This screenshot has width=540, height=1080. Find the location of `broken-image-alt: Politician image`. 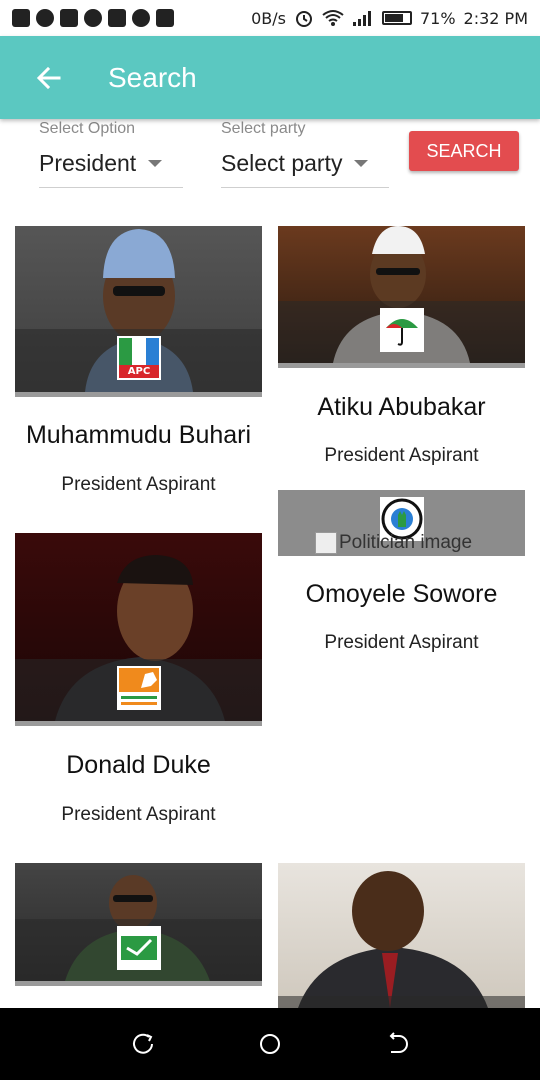

broken-image-alt: Politician image is located at coordinates (406, 542).